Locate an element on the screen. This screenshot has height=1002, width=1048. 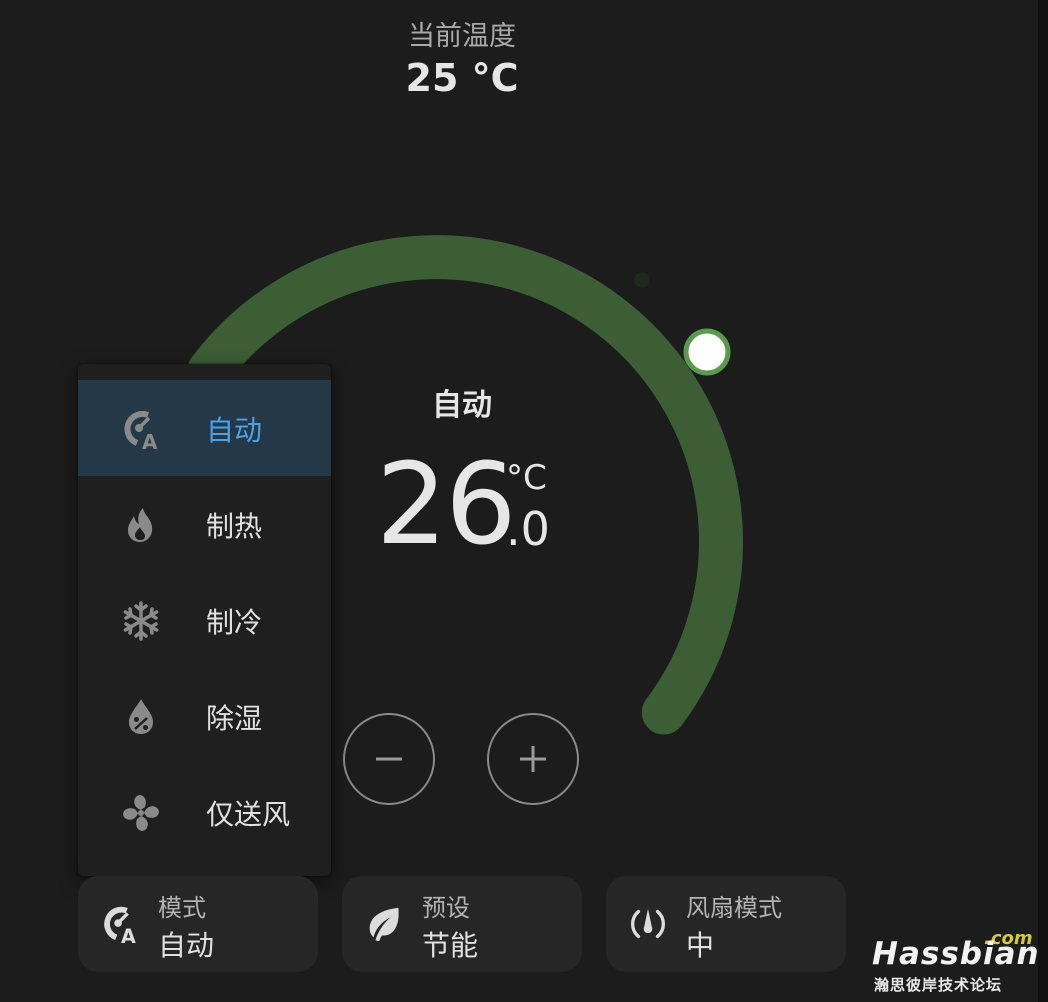
leaf-icon is located at coordinates (384, 924).